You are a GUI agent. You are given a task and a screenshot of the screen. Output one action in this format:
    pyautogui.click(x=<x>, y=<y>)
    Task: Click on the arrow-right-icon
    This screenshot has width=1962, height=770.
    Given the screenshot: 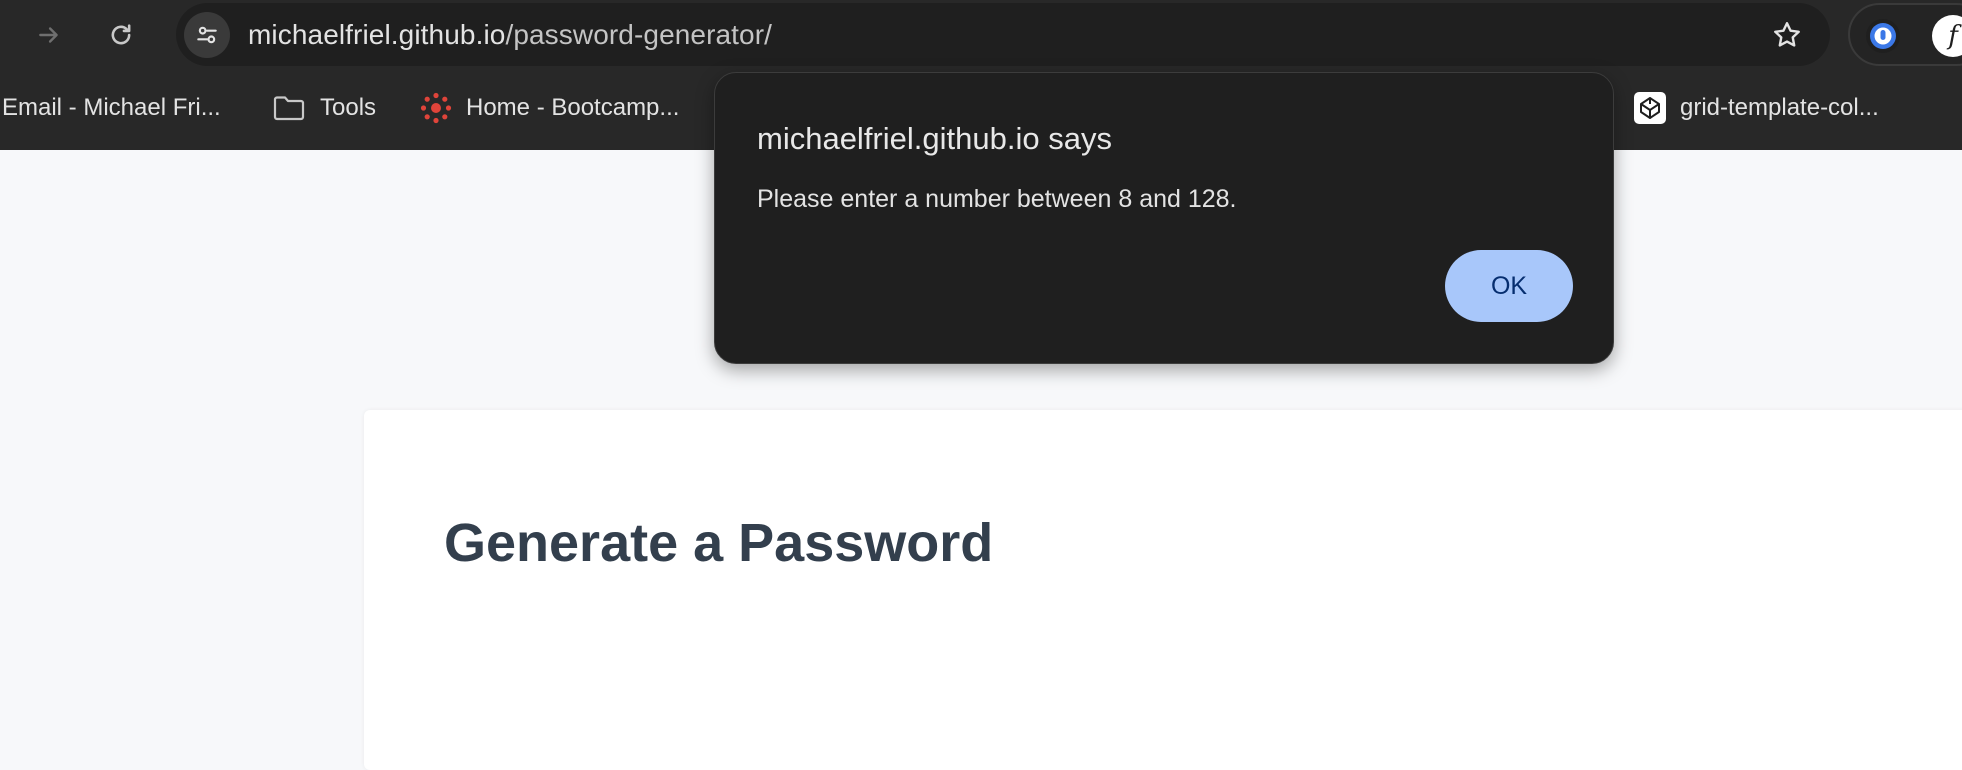 What is the action you would take?
    pyautogui.click(x=48, y=35)
    